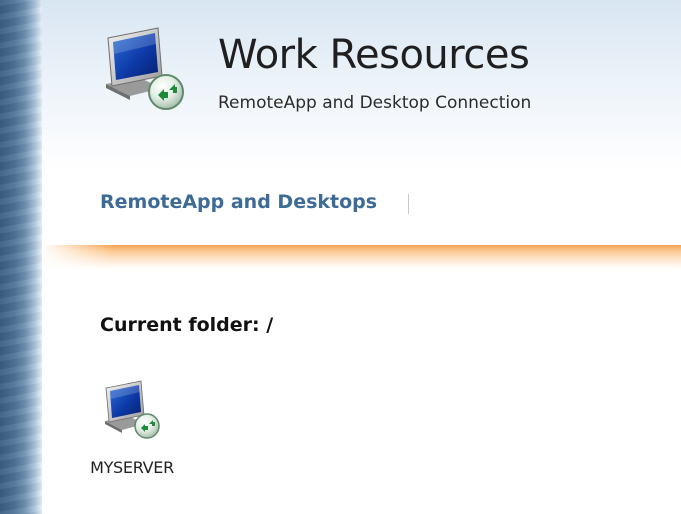 Image resolution: width=681 pixels, height=514 pixels. What do you see at coordinates (409, 203) in the screenshot?
I see `nav-separator` at bounding box center [409, 203].